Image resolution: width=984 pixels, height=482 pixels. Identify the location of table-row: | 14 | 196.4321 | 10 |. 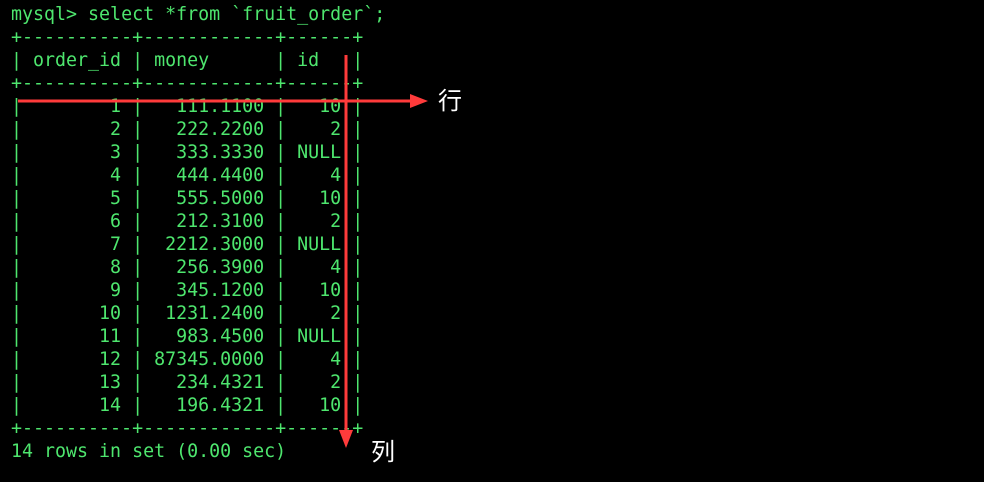
(187, 405).